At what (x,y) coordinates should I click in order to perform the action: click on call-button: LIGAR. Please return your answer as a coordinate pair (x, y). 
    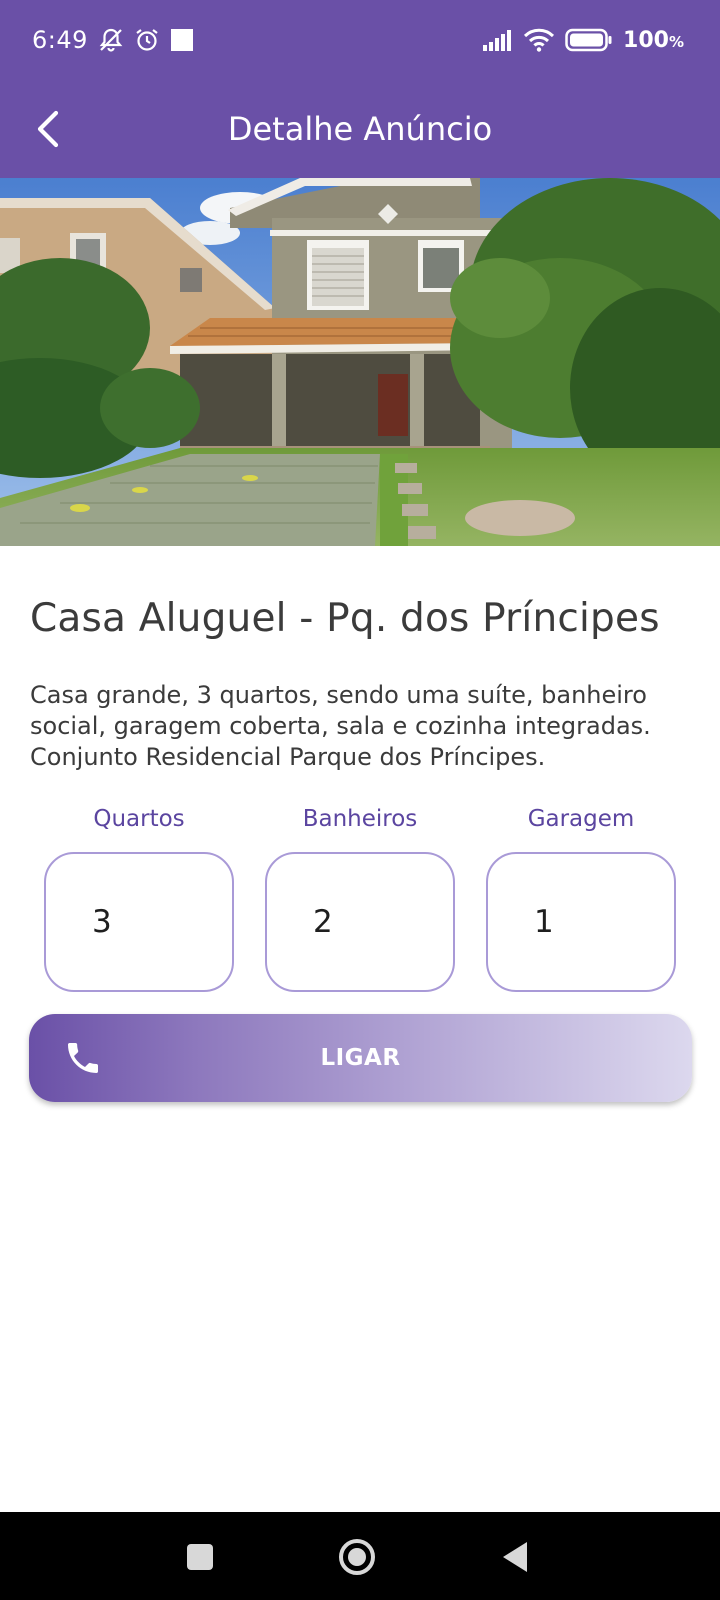
    Looking at the image, I should click on (360, 1058).